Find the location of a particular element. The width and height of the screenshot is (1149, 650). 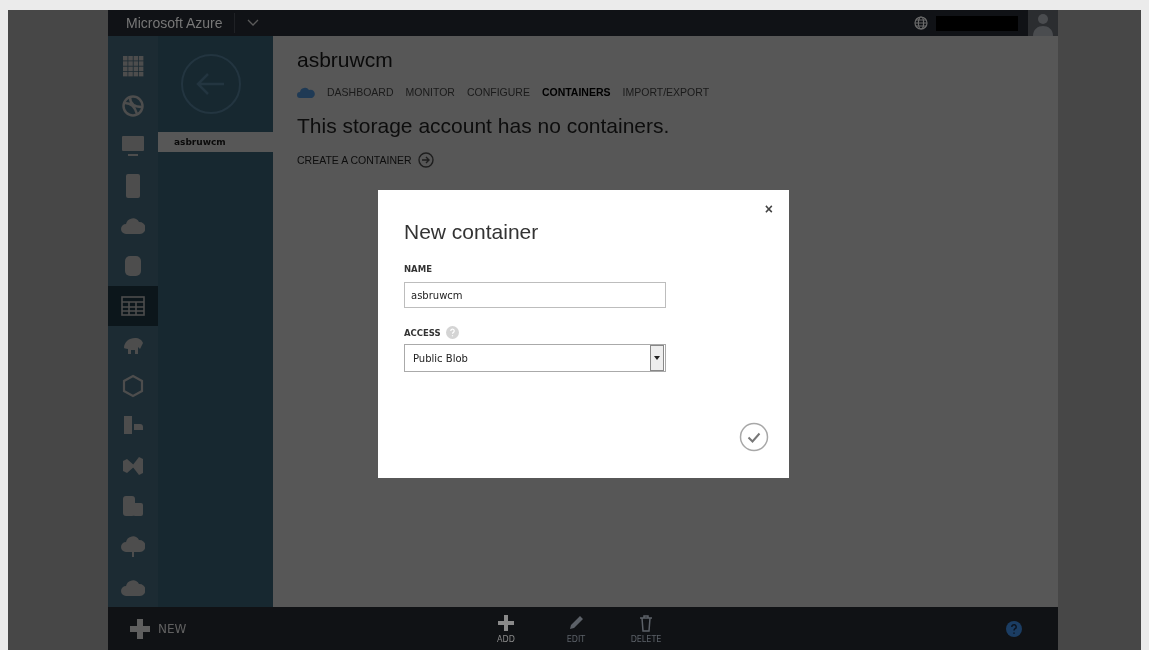

trash-icon is located at coordinates (646, 622).